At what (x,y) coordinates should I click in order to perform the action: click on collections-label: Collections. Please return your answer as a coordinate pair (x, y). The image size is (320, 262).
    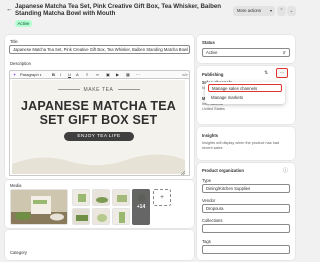
    Looking at the image, I should click on (212, 220).